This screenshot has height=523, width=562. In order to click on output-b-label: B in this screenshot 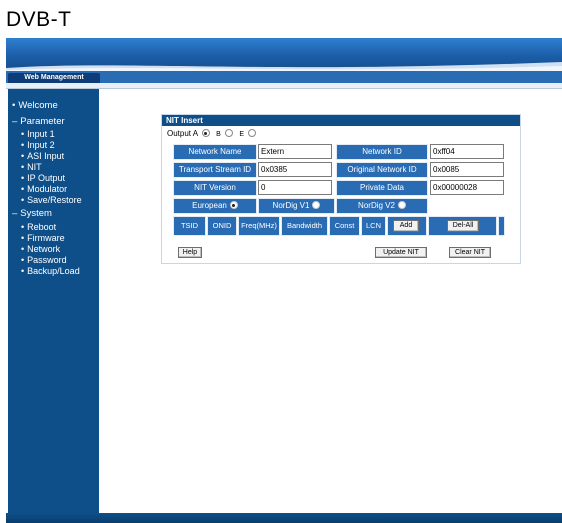, I will do `click(218, 134)`.